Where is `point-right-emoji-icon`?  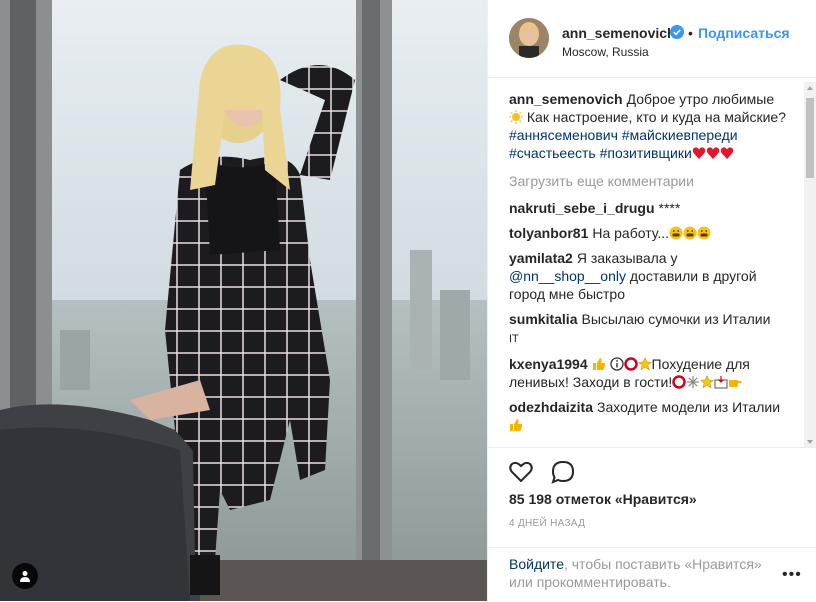 point-right-emoji-icon is located at coordinates (735, 383).